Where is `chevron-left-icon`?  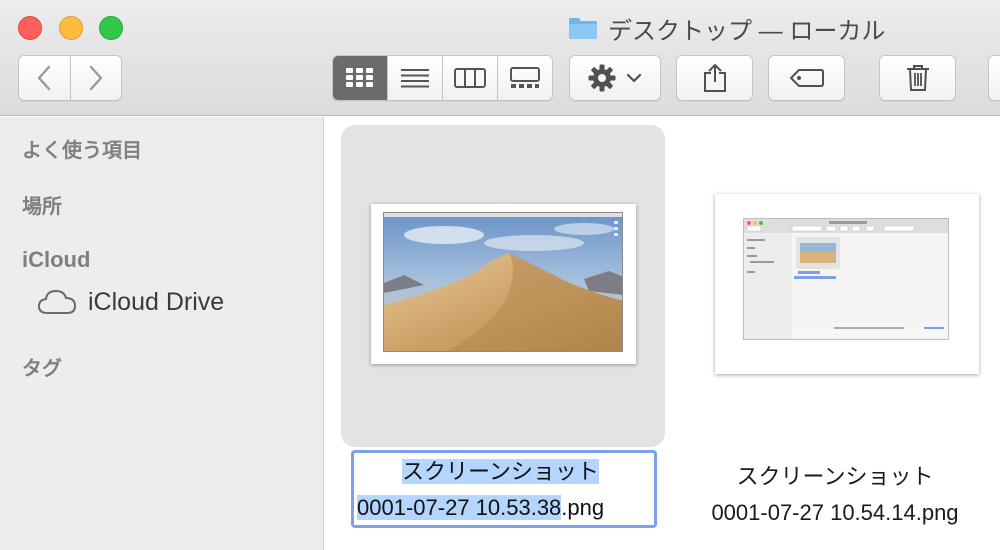 chevron-left-icon is located at coordinates (44, 78).